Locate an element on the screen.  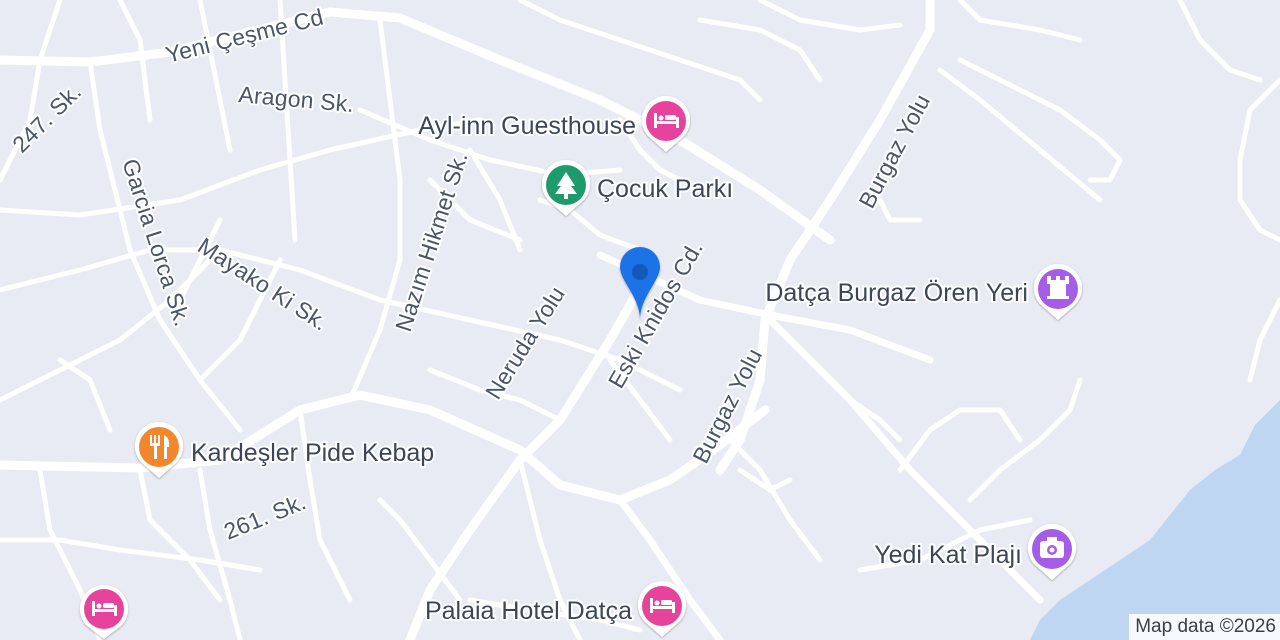
poi-label: Datça Burgaz Ören Yeri is located at coordinates (896, 293).